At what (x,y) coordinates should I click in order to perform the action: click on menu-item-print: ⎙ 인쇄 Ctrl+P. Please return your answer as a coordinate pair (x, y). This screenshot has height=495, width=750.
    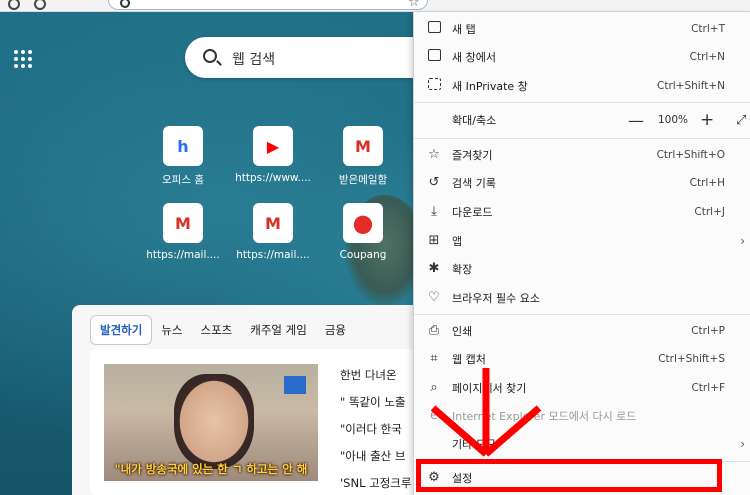
    Looking at the image, I should click on (582, 331).